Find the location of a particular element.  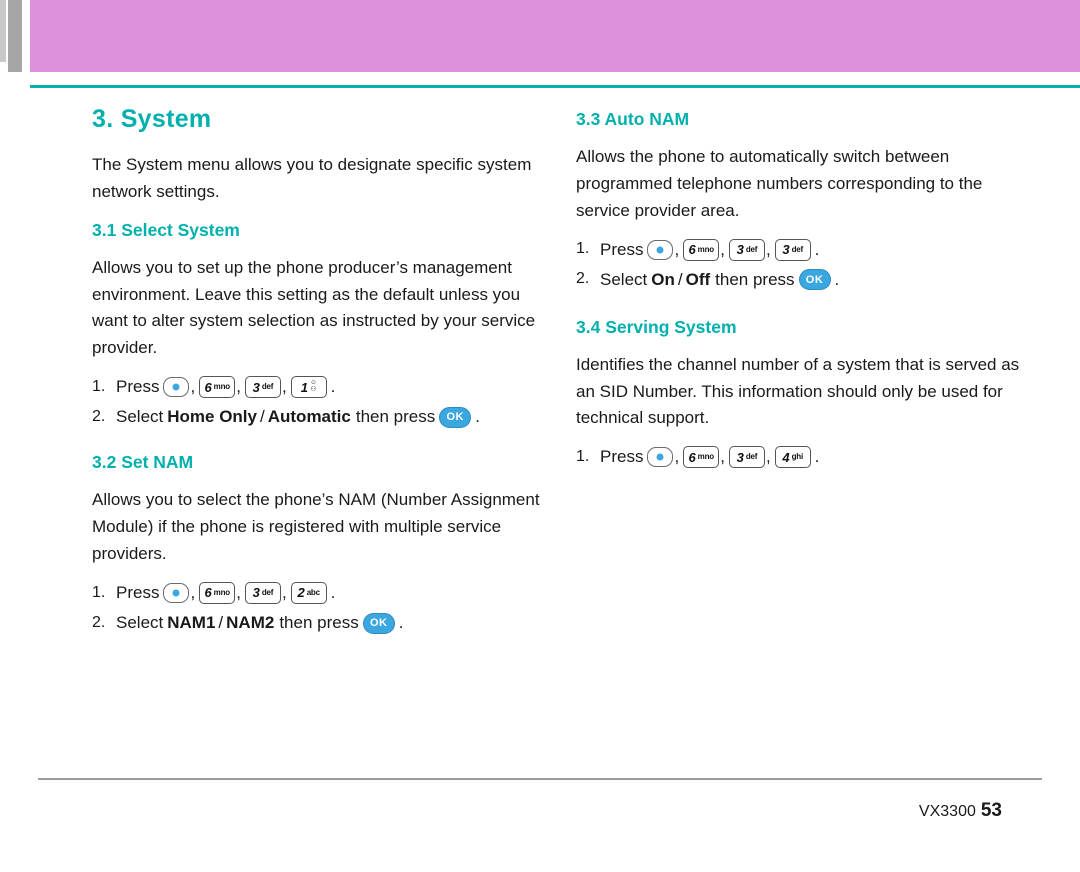

option-primary: Home Only is located at coordinates (212, 417).